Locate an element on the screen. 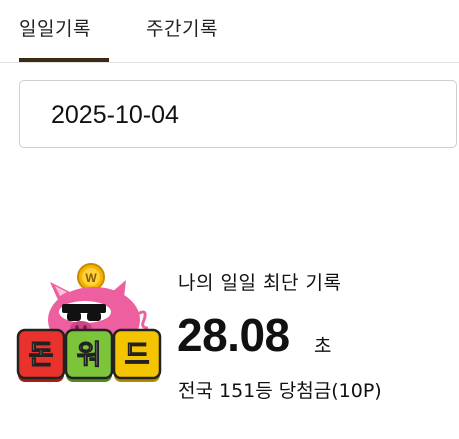 The width and height of the screenshot is (459, 439). tile-don: 돈 is located at coordinates (41, 355).